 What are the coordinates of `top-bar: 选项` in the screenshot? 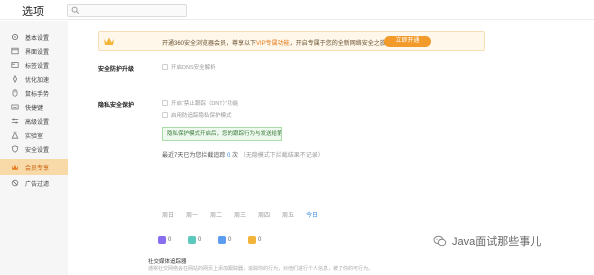 It's located at (297, 10).